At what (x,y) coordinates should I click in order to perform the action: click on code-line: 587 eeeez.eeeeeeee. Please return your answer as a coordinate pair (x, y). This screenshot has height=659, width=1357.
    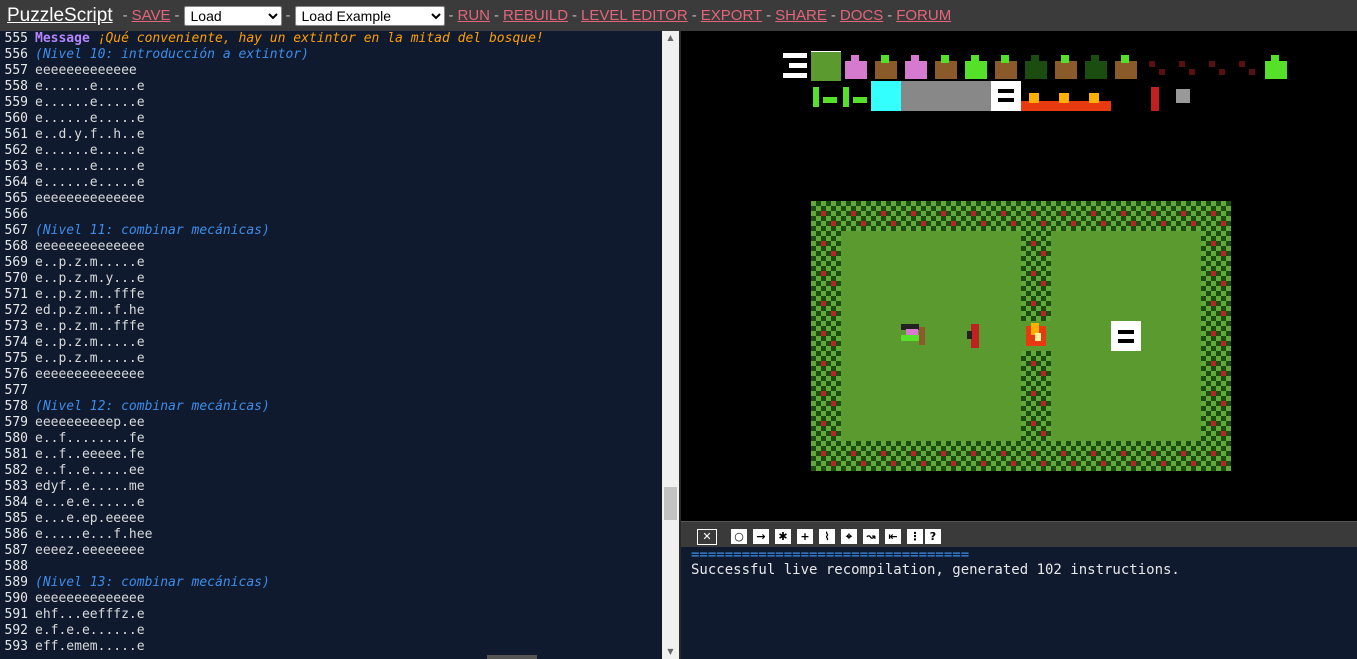
    Looking at the image, I should click on (331, 551).